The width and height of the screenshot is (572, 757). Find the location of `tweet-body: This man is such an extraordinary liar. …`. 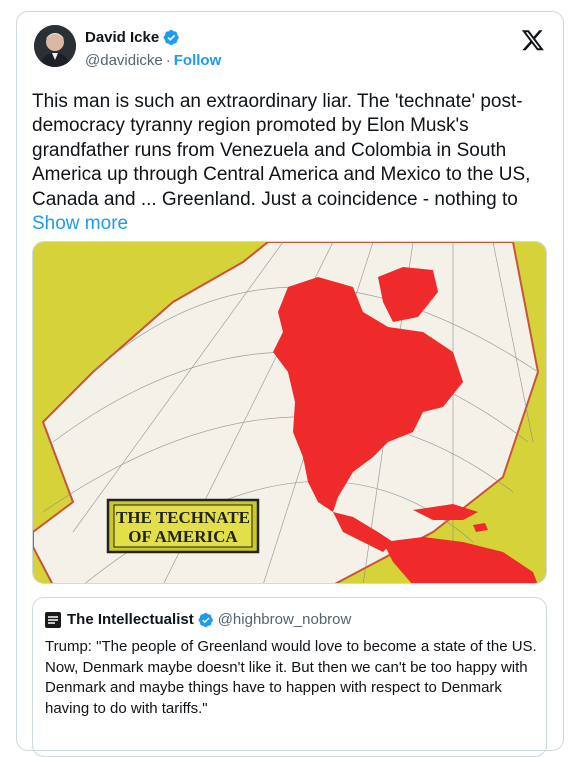

tweet-body: This man is such an extraordinary liar. … is located at coordinates (281, 150).